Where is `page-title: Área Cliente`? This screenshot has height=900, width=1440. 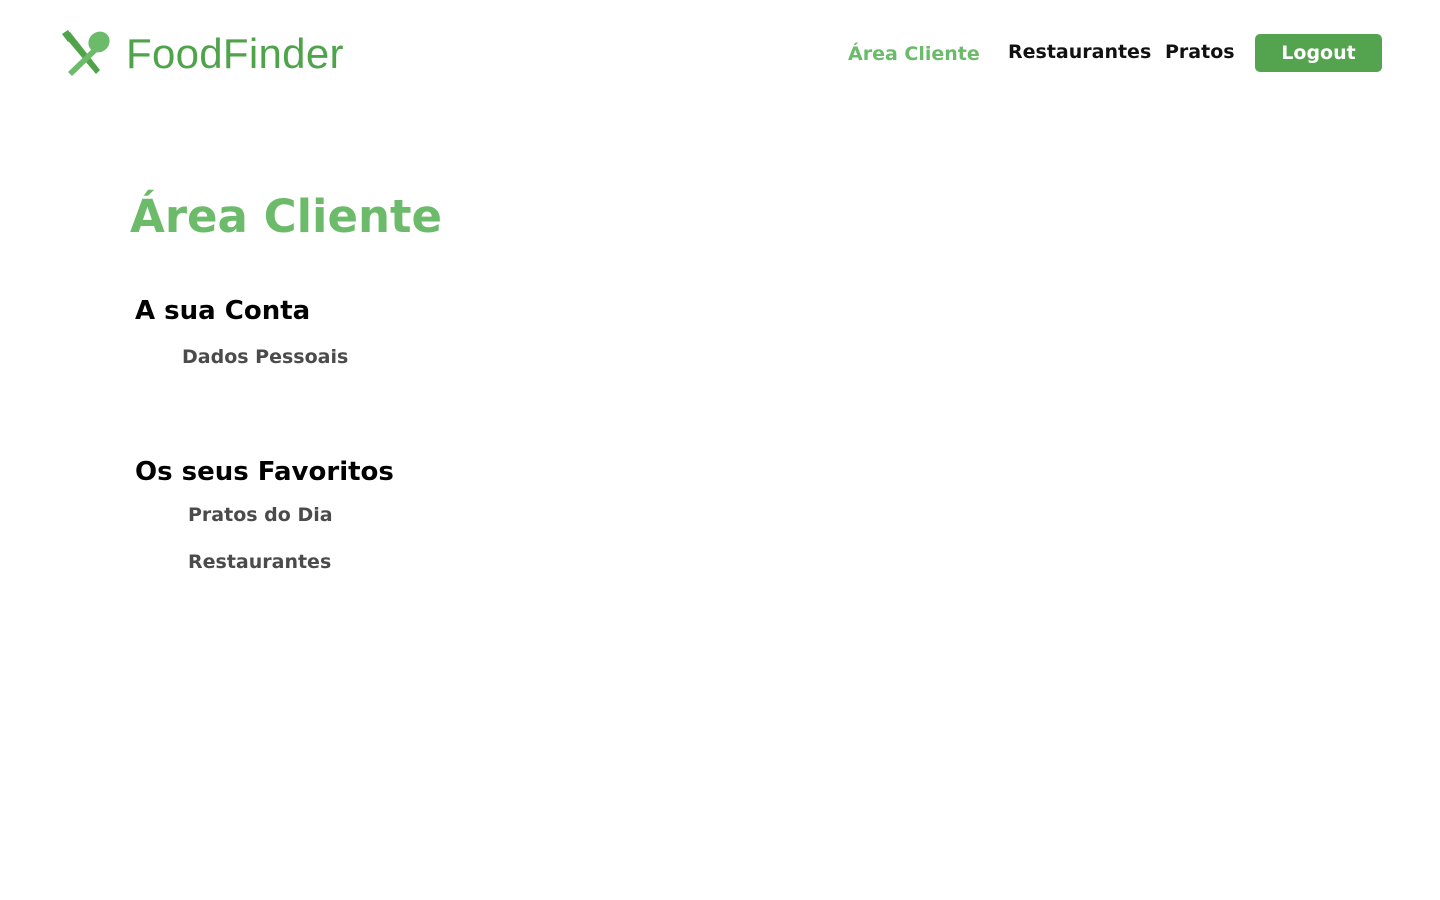
page-title: Área Cliente is located at coordinates (286, 216).